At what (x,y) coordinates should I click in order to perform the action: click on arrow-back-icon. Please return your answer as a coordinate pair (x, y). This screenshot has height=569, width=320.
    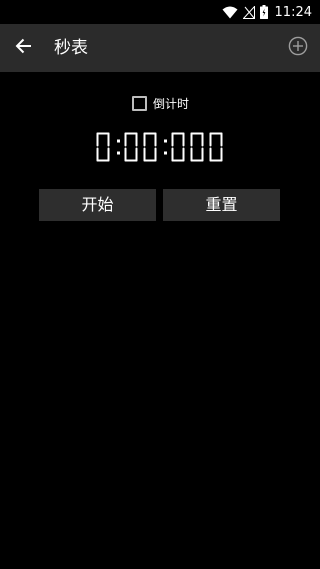
    Looking at the image, I should click on (24, 48).